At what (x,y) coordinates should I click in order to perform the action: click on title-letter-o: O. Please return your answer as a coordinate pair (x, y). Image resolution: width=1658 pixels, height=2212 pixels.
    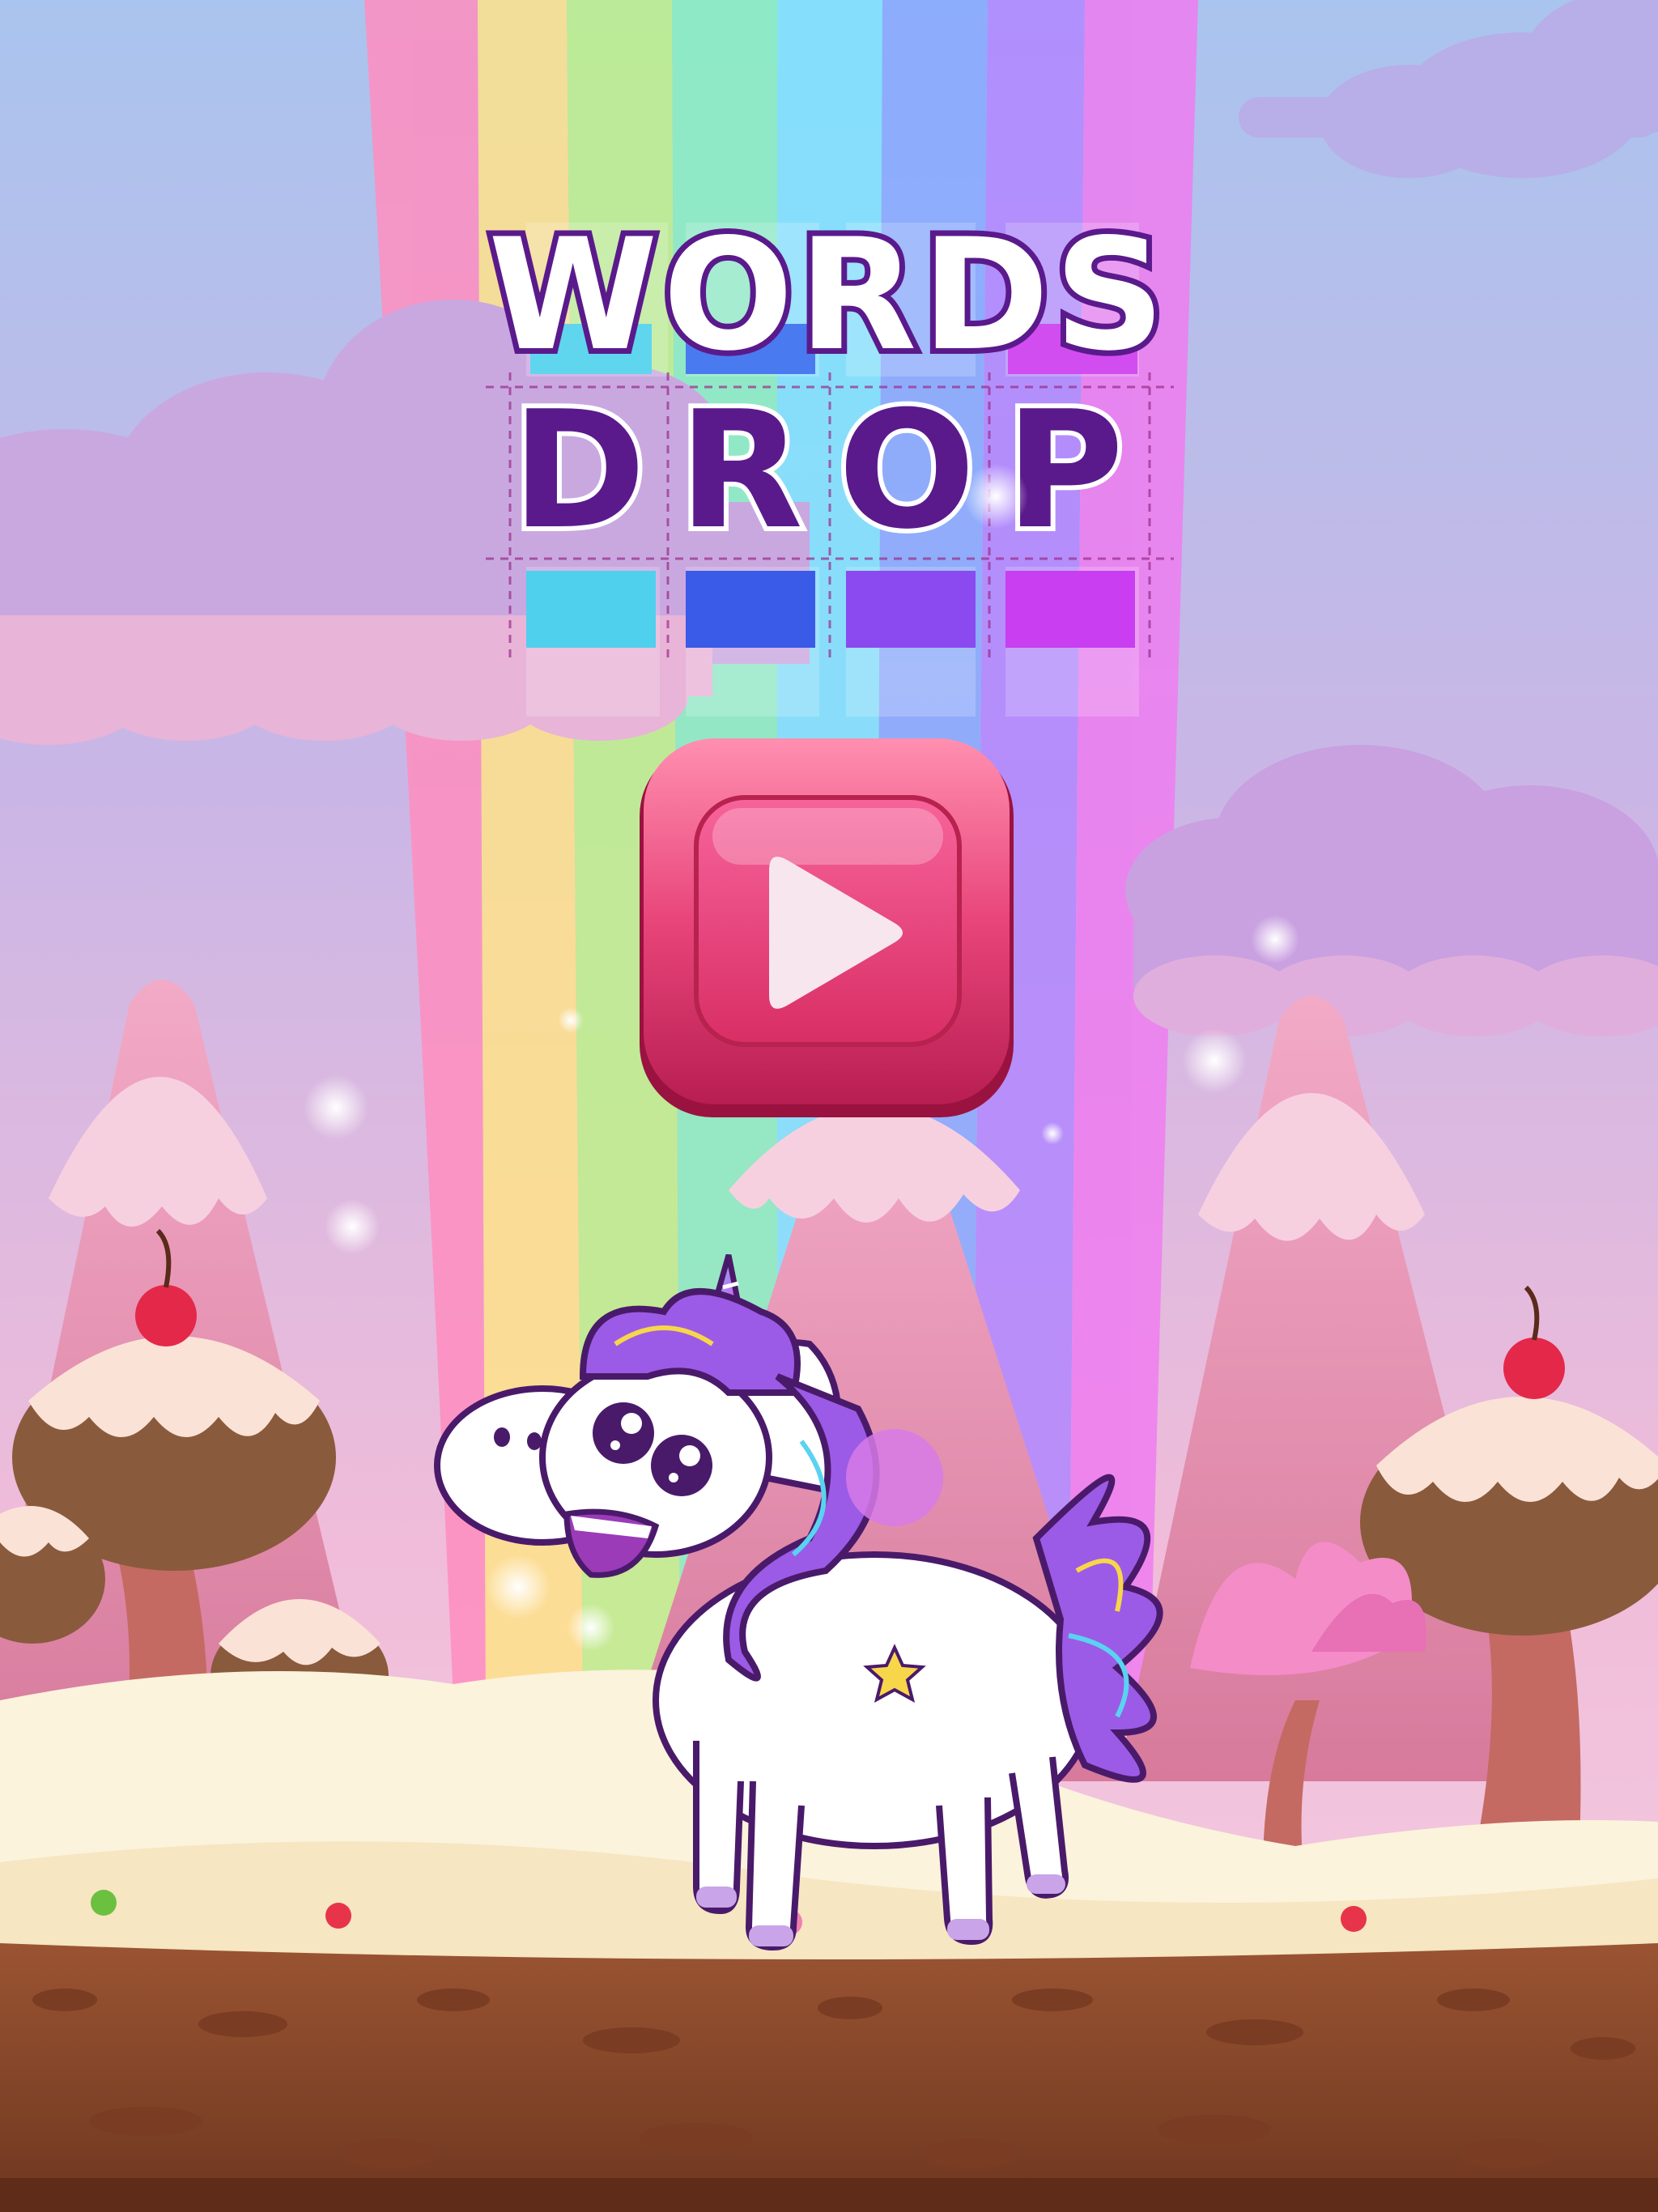
    Looking at the image, I should click on (907, 471).